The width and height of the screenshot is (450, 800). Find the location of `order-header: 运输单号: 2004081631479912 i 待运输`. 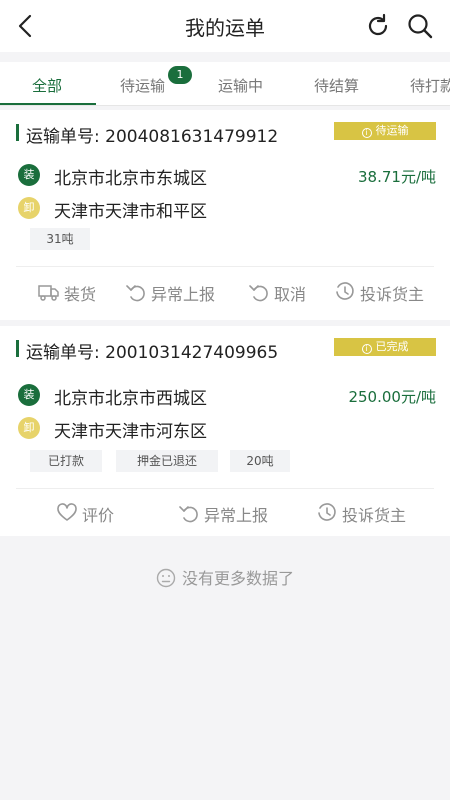

order-header: 运输单号: 2004081631479912 i 待运输 is located at coordinates (226, 134).